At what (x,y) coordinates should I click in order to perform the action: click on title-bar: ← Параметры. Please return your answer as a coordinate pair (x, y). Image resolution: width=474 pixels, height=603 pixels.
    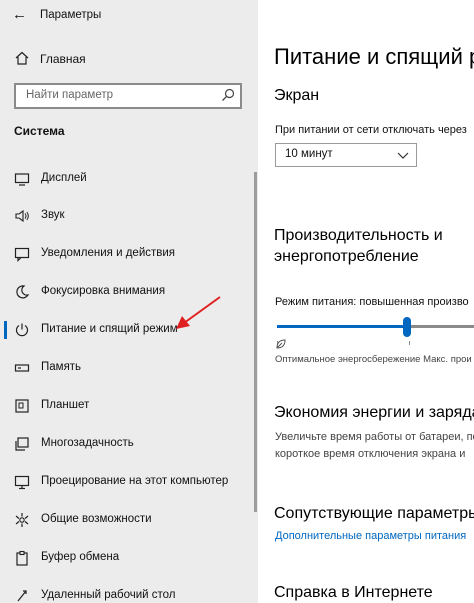
    Looking at the image, I should click on (129, 16).